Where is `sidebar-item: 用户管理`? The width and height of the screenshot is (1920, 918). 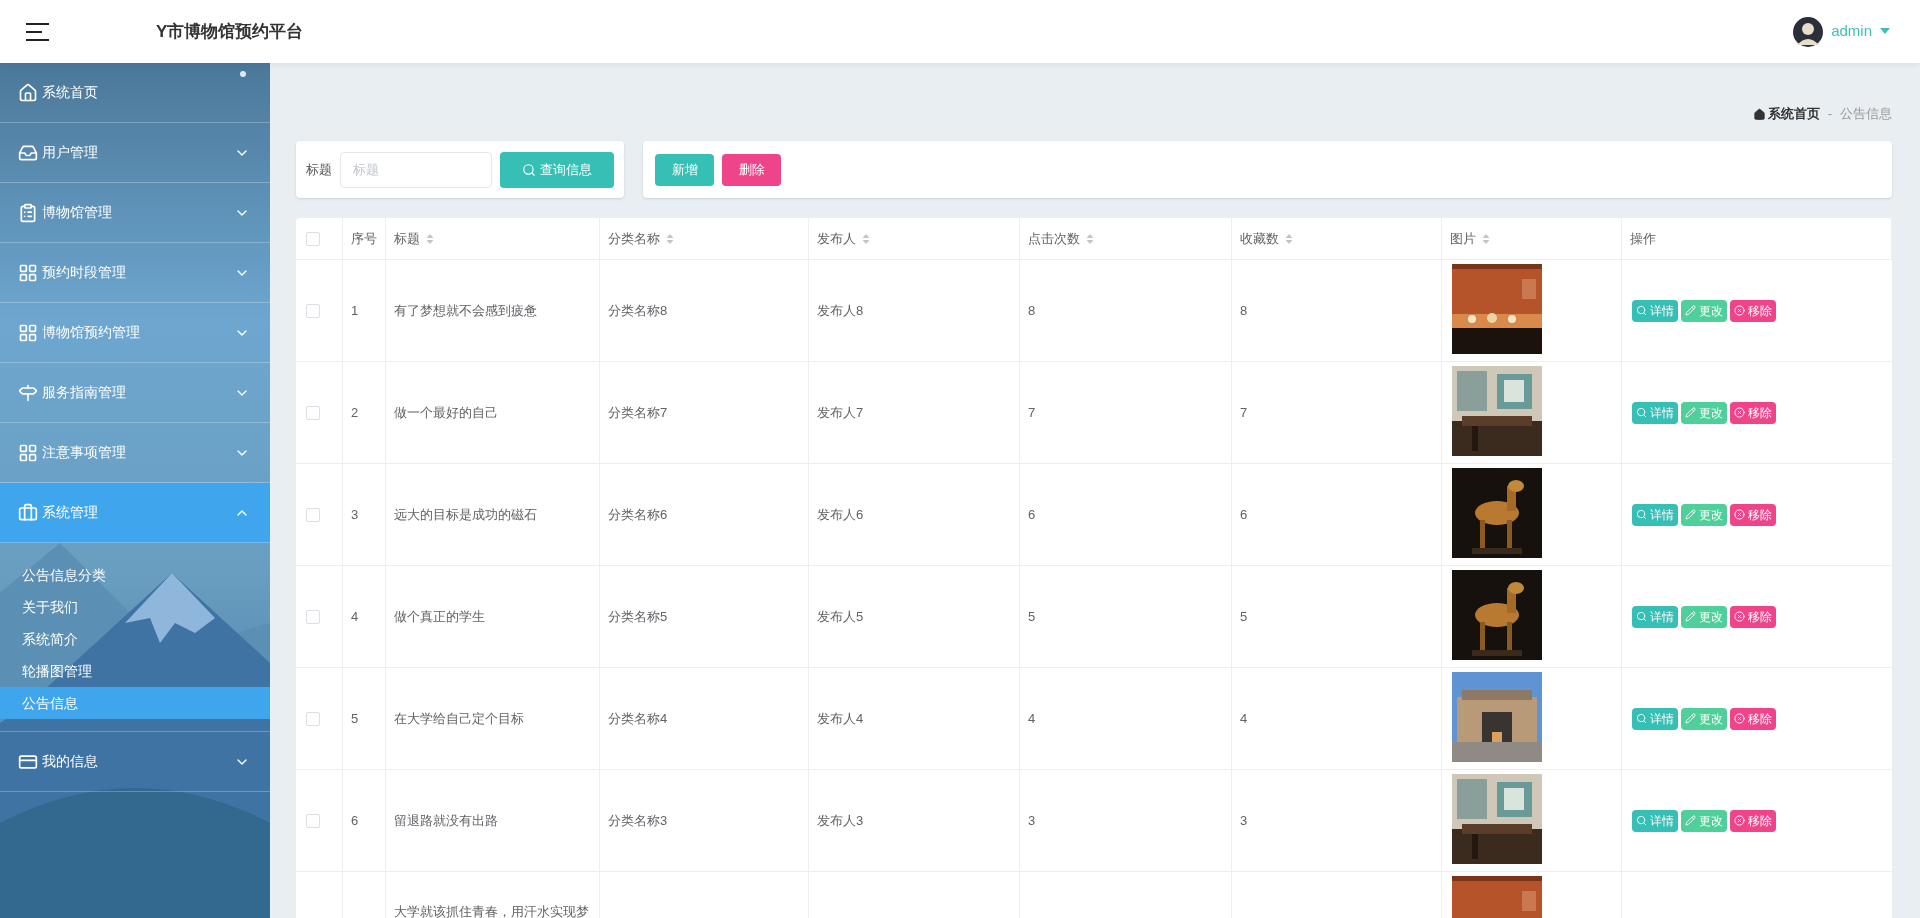 sidebar-item: 用户管理 is located at coordinates (135, 153).